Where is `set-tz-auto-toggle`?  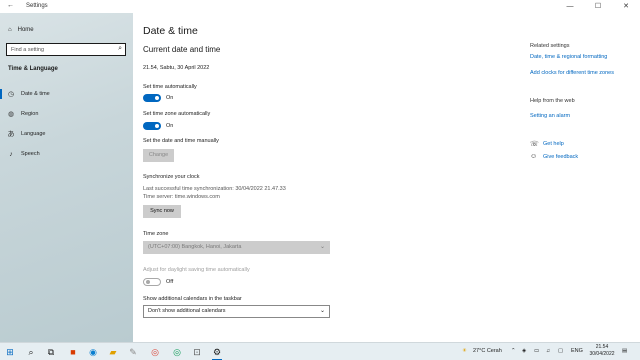 set-tz-auto-toggle is located at coordinates (152, 126).